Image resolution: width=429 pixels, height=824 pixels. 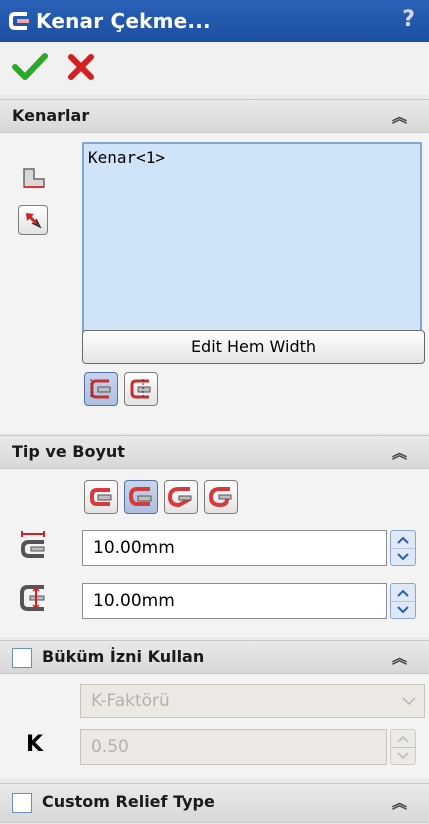 I want to click on k-factor-label: K, so click(x=35, y=744).